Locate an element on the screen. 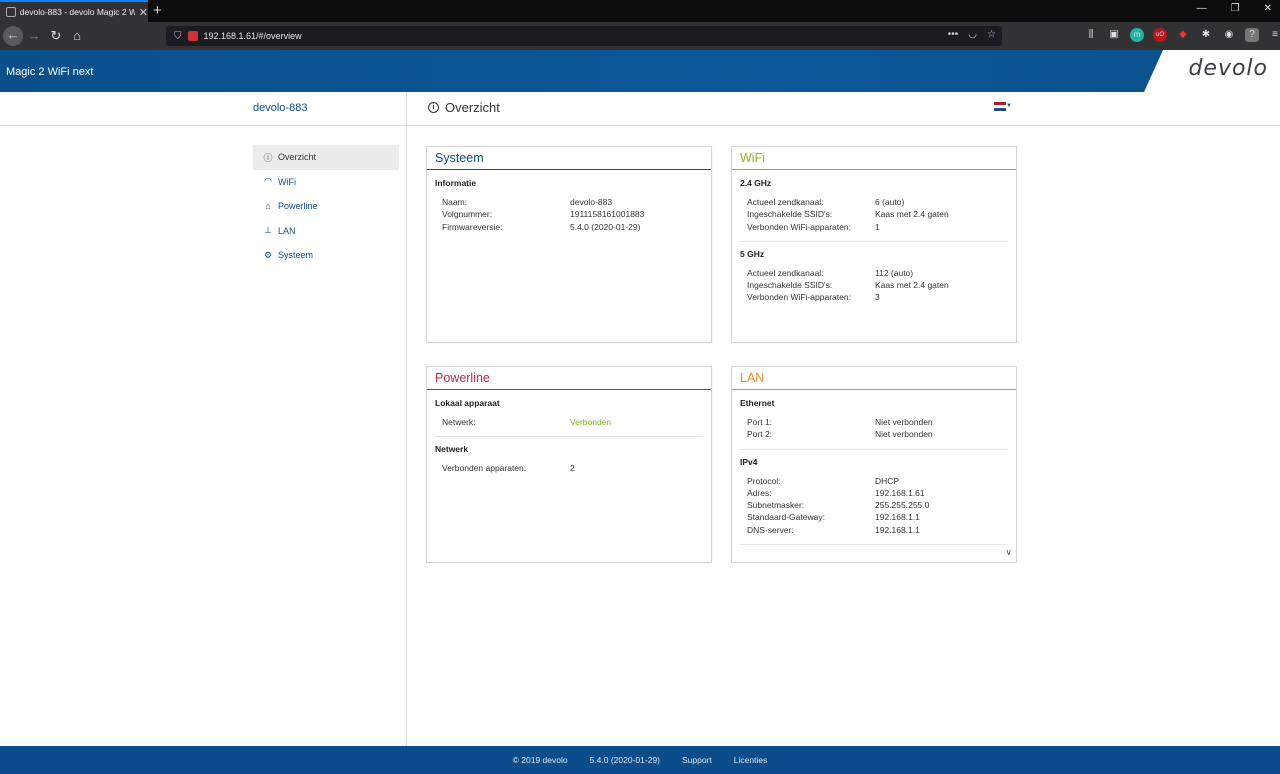 This screenshot has width=1280, height=774. page-title: i Overzicht is located at coordinates (464, 107).